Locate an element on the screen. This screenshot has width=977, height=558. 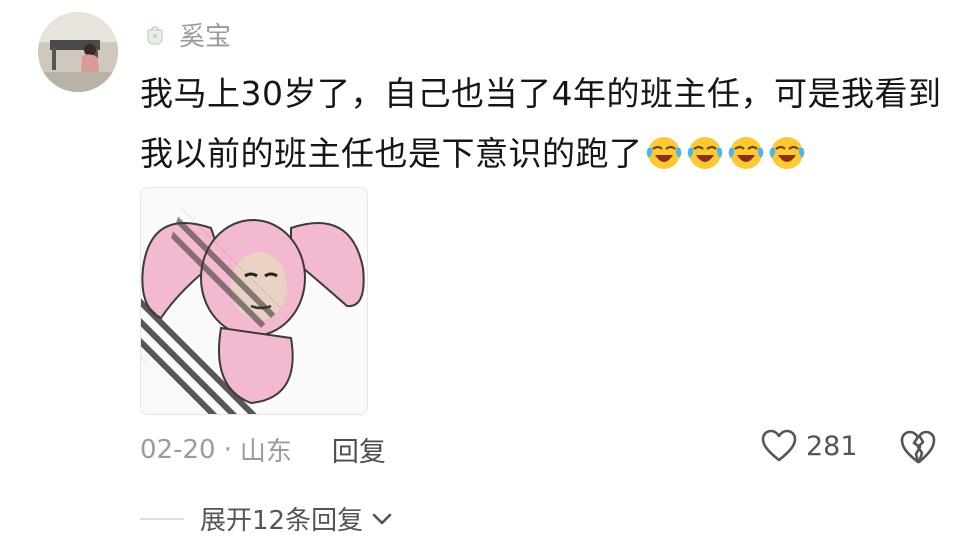
expand-replies-label: 展开12条回复 is located at coordinates (281, 518).